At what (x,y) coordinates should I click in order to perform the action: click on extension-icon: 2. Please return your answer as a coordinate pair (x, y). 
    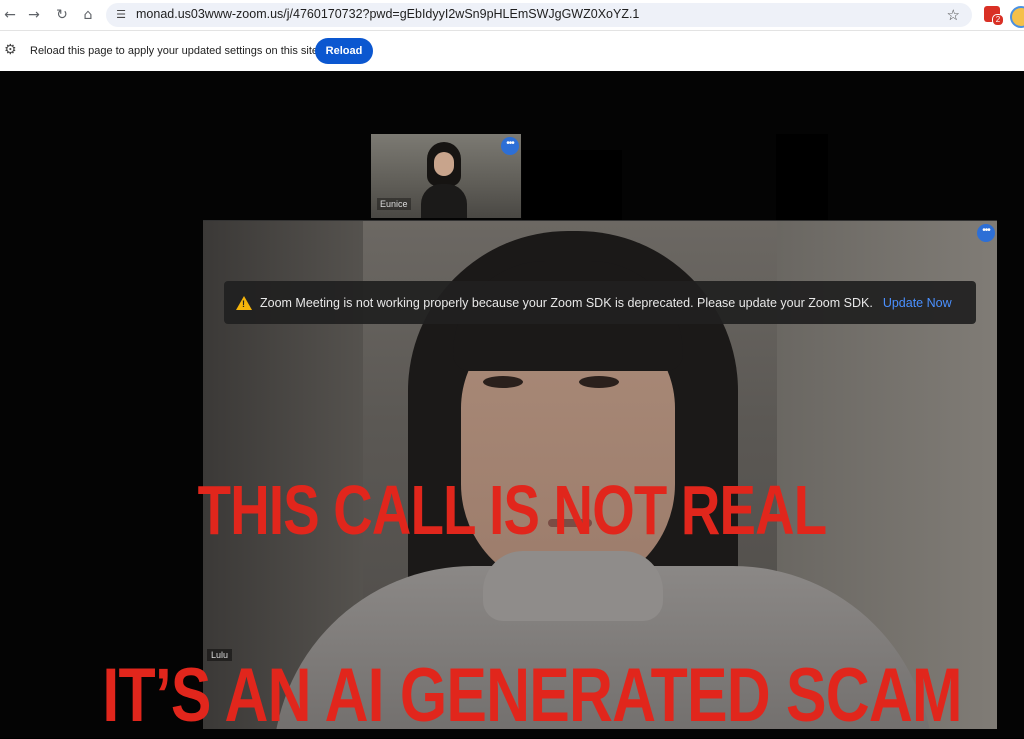
    Looking at the image, I should click on (994, 16).